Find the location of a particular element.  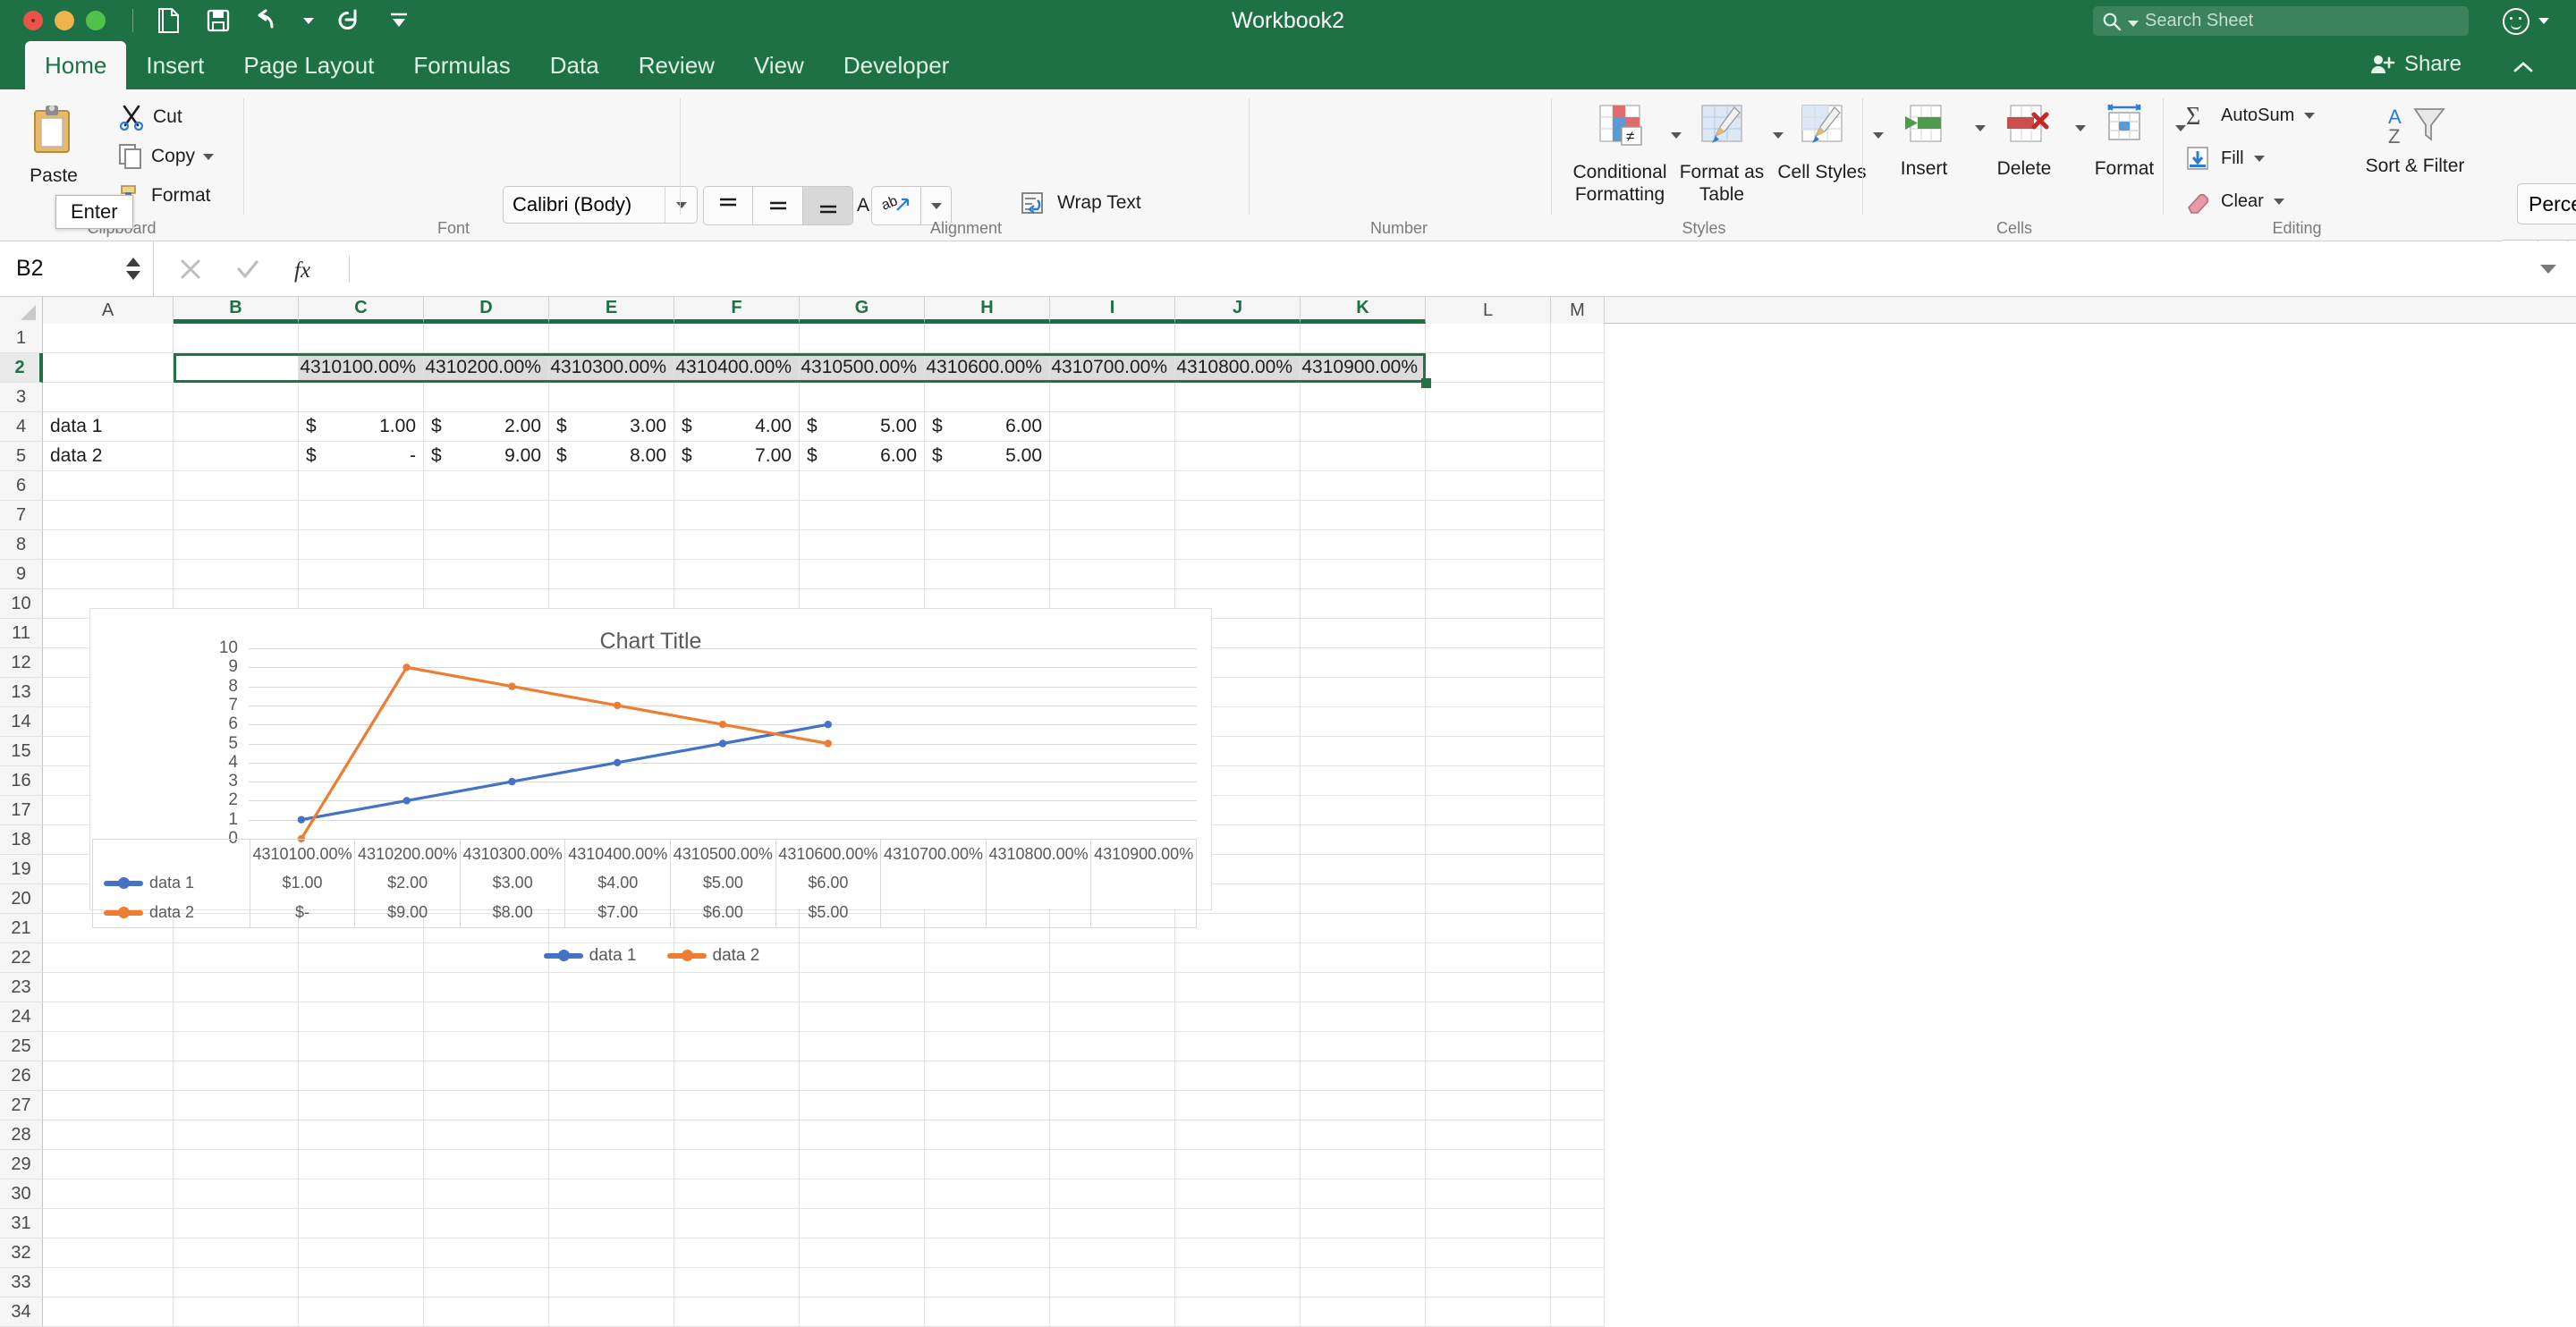

cell-K33 is located at coordinates (1363, 1282).